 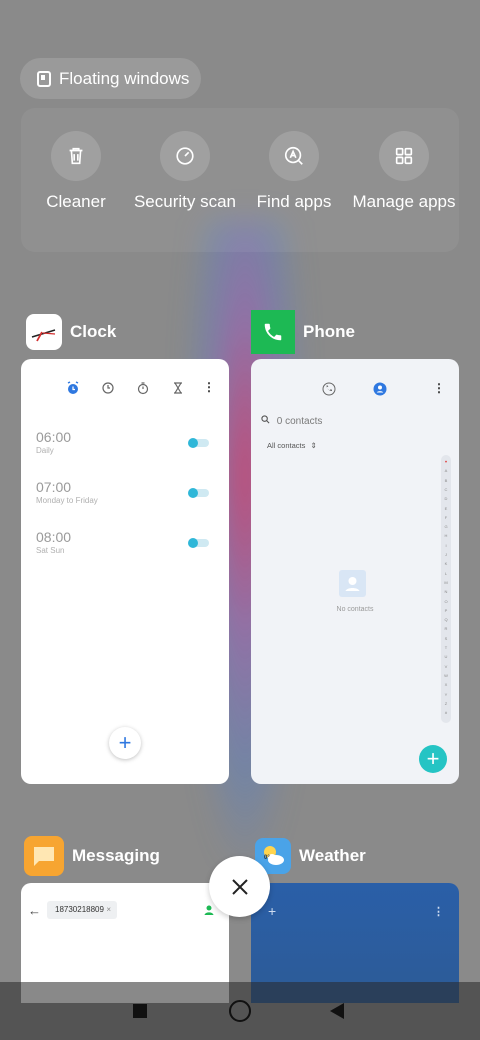 What do you see at coordinates (446, 712) in the screenshot?
I see `alphabet-index-letter: #` at bounding box center [446, 712].